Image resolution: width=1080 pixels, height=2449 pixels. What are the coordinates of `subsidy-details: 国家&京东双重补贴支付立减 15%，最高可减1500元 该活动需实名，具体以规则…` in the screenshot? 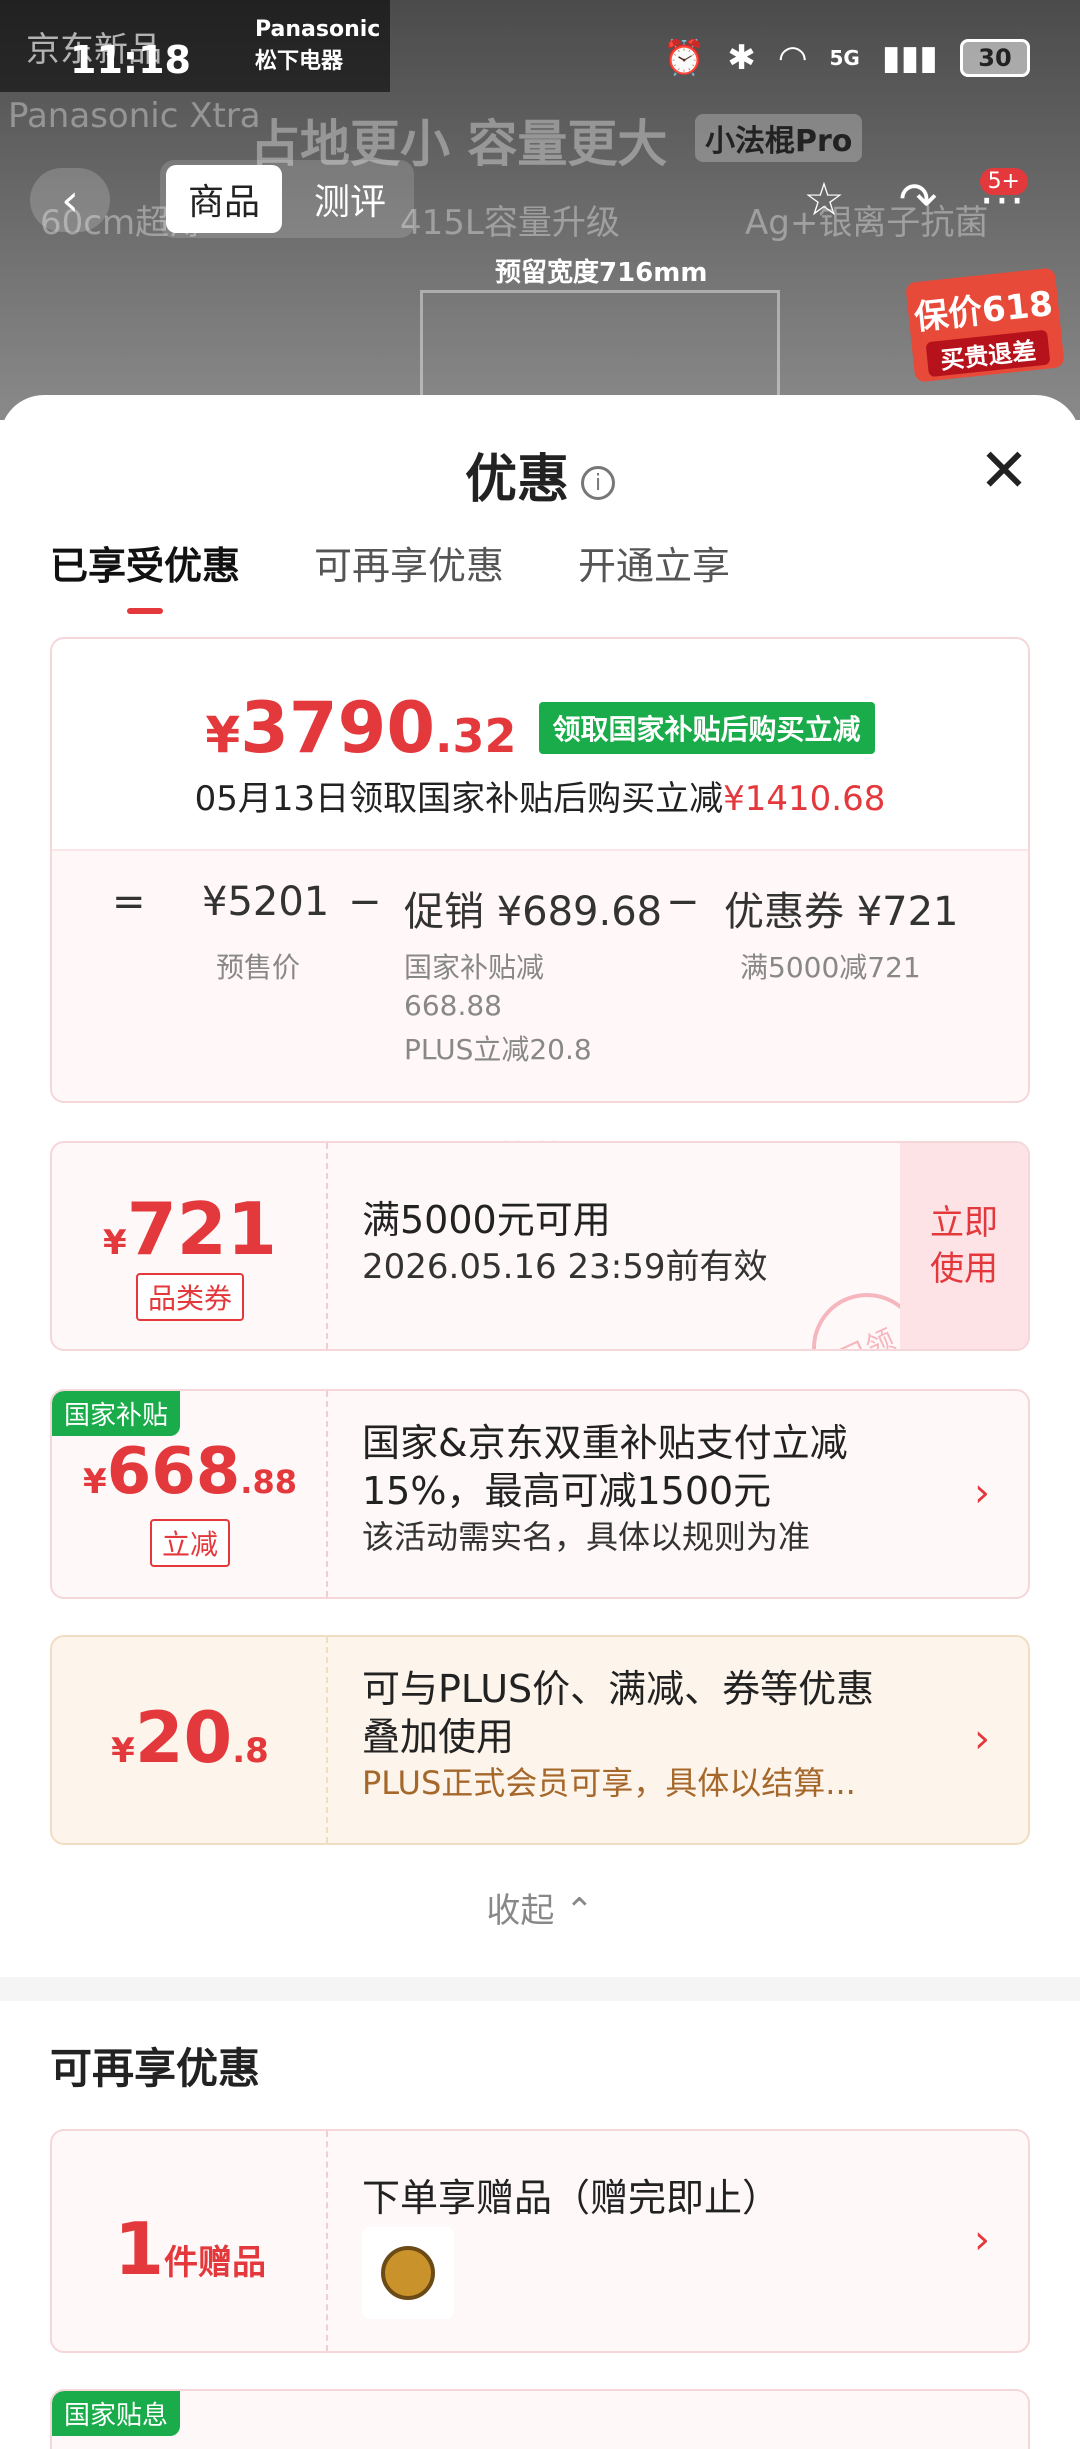 It's located at (652, 1489).